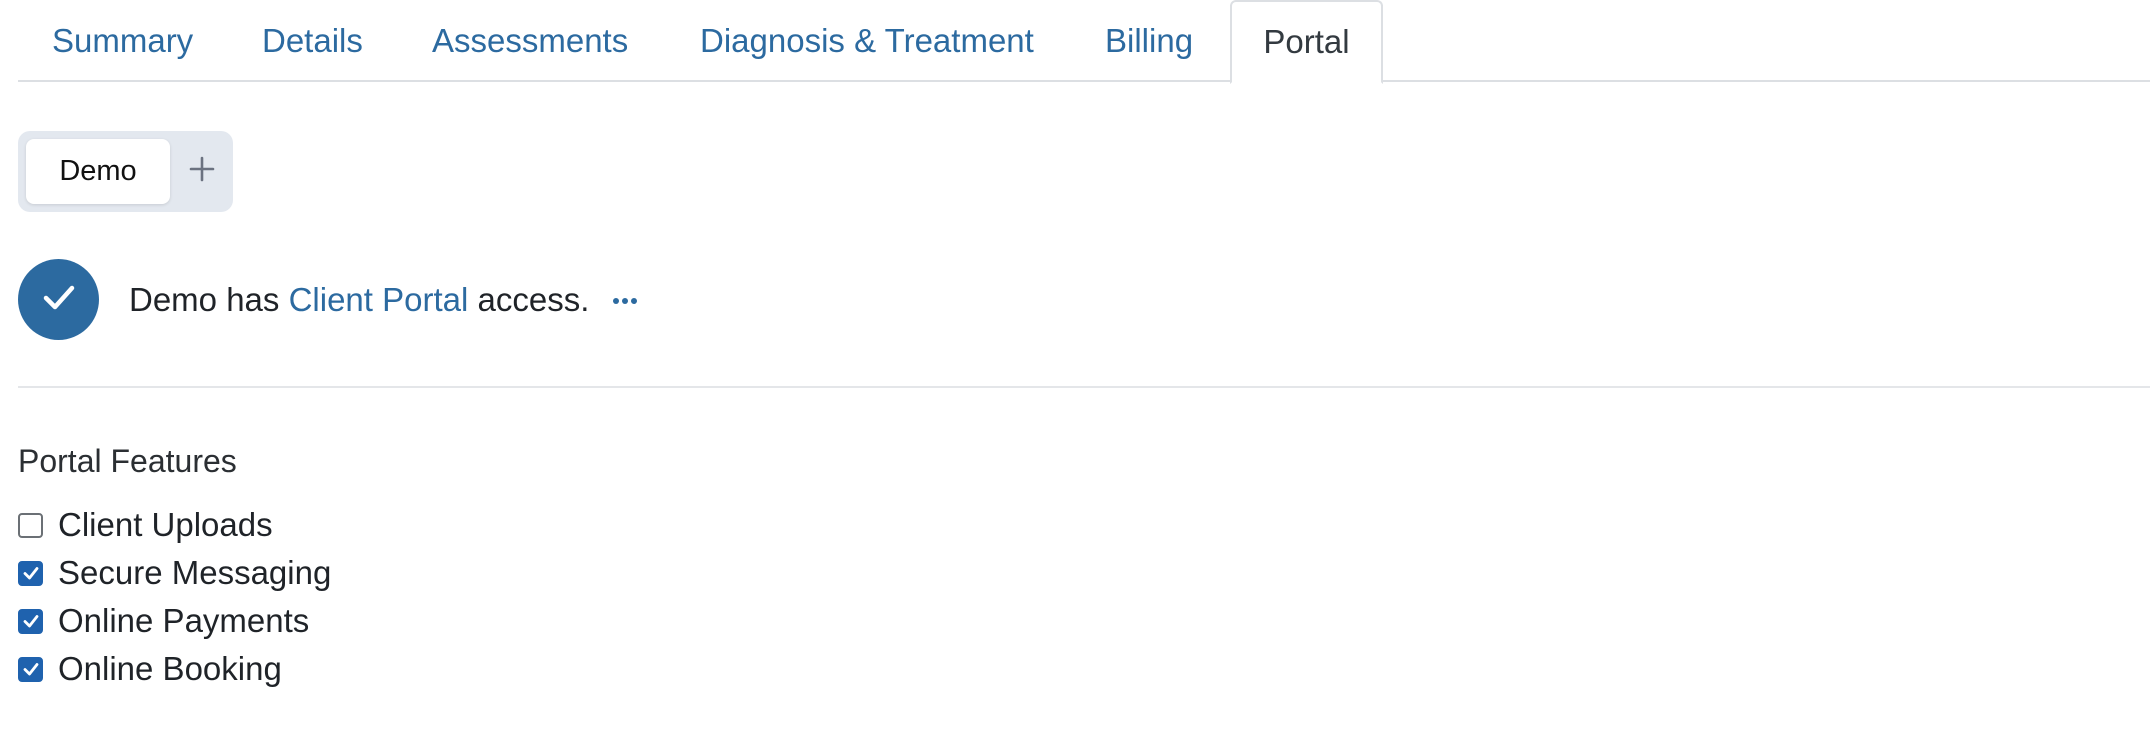 This screenshot has width=2150, height=730. Describe the element at coordinates (170, 669) in the screenshot. I see `feature-label: Online Booking` at that location.